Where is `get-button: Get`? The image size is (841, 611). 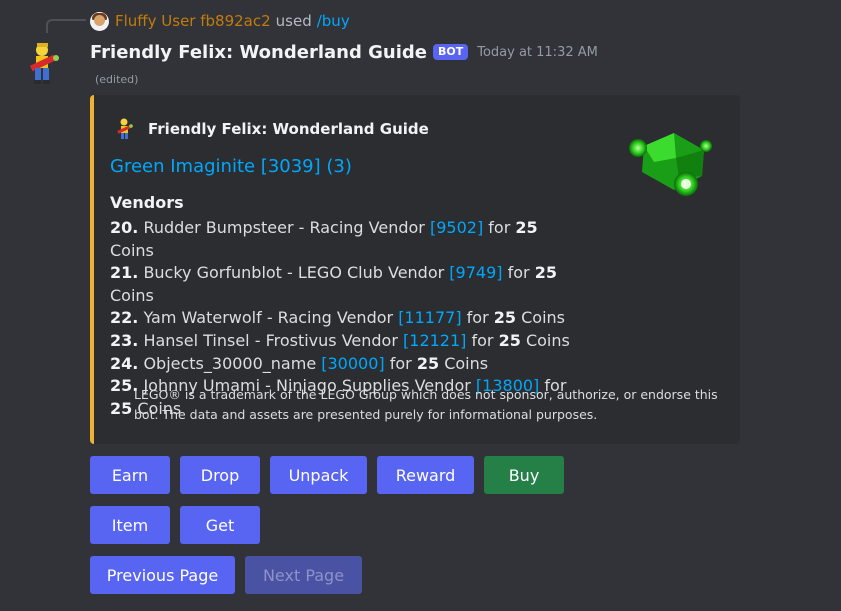 get-button: Get is located at coordinates (220, 525).